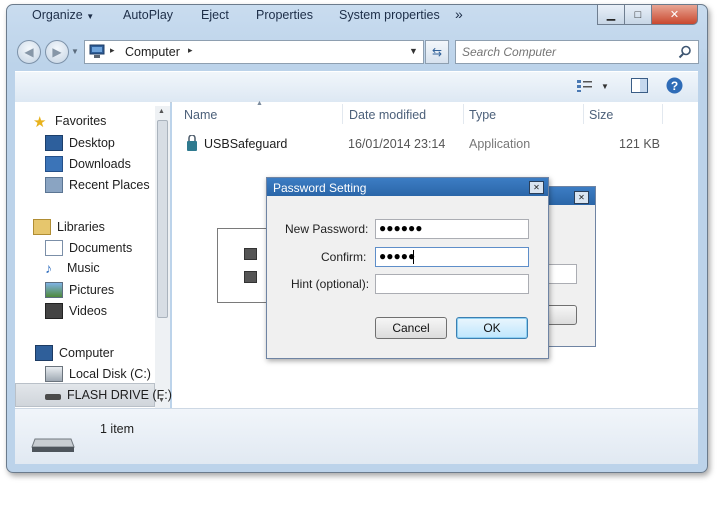  Describe the element at coordinates (97, 185) in the screenshot. I see `nav-item-recent-places: Recent Places` at that location.